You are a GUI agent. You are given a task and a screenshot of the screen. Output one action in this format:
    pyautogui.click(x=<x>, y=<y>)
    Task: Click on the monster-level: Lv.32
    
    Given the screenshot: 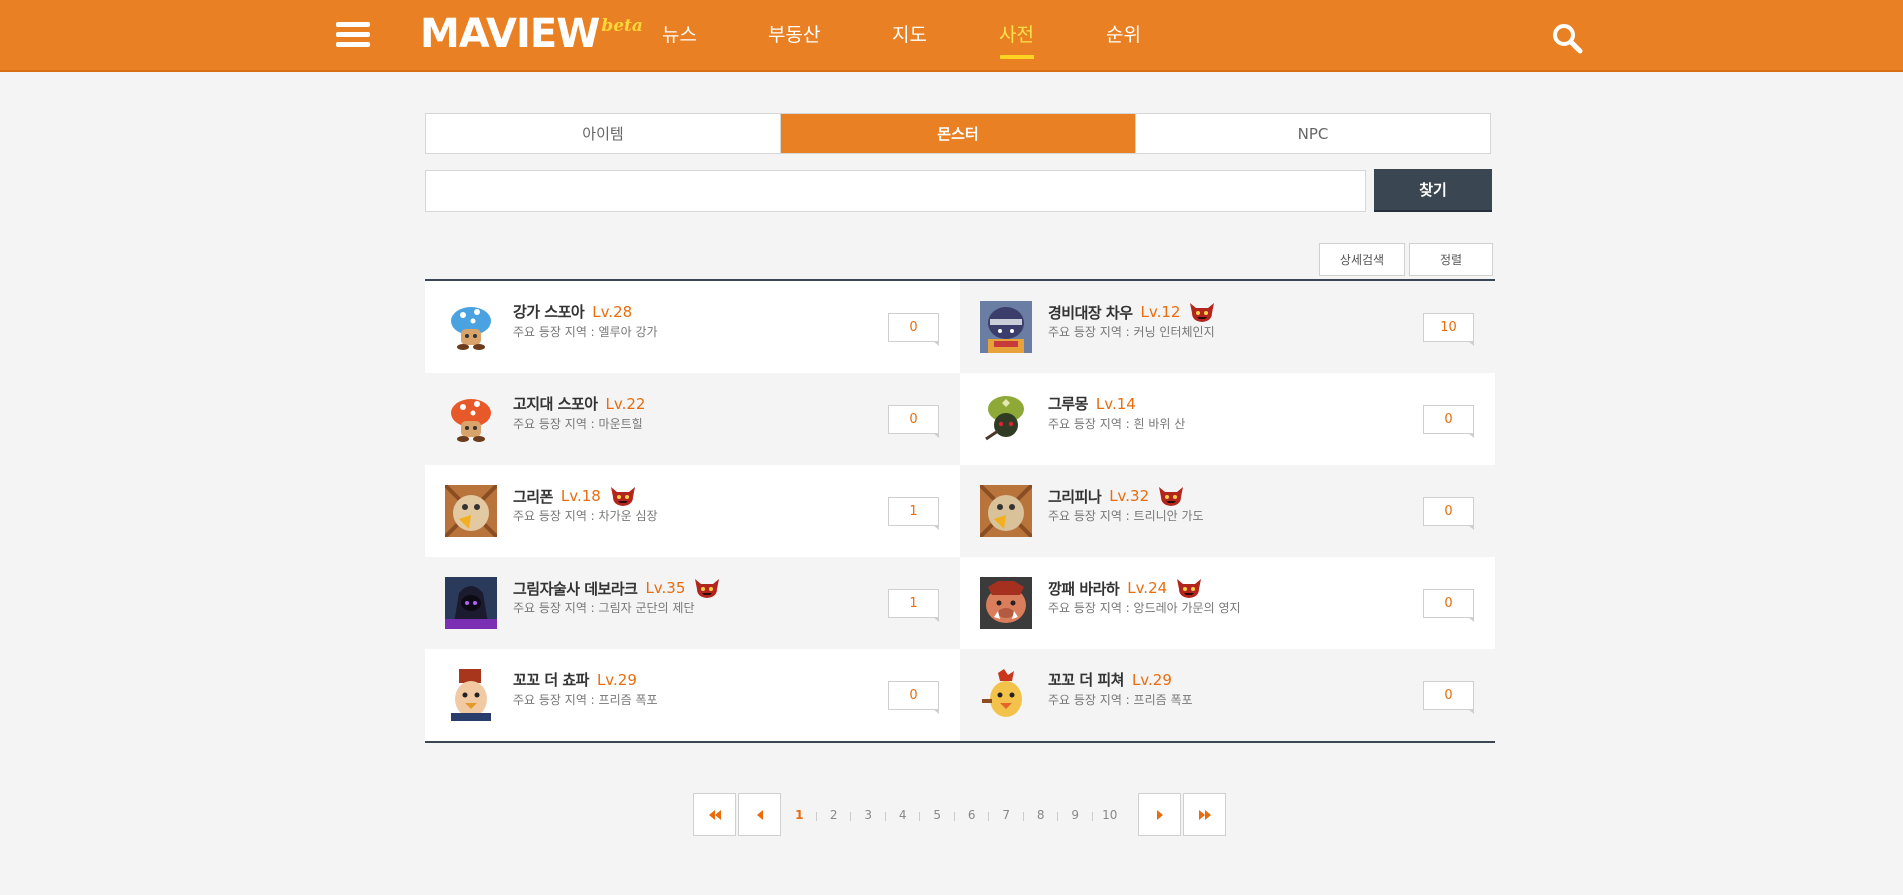 What is the action you would take?
    pyautogui.click(x=1129, y=496)
    